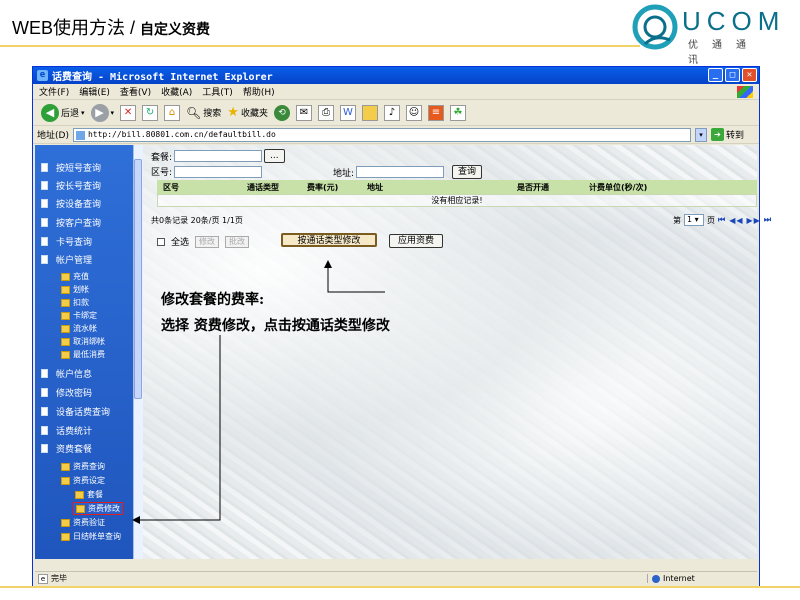 The height and width of the screenshot is (600, 800). I want to click on page-prefix: 第, so click(677, 220).